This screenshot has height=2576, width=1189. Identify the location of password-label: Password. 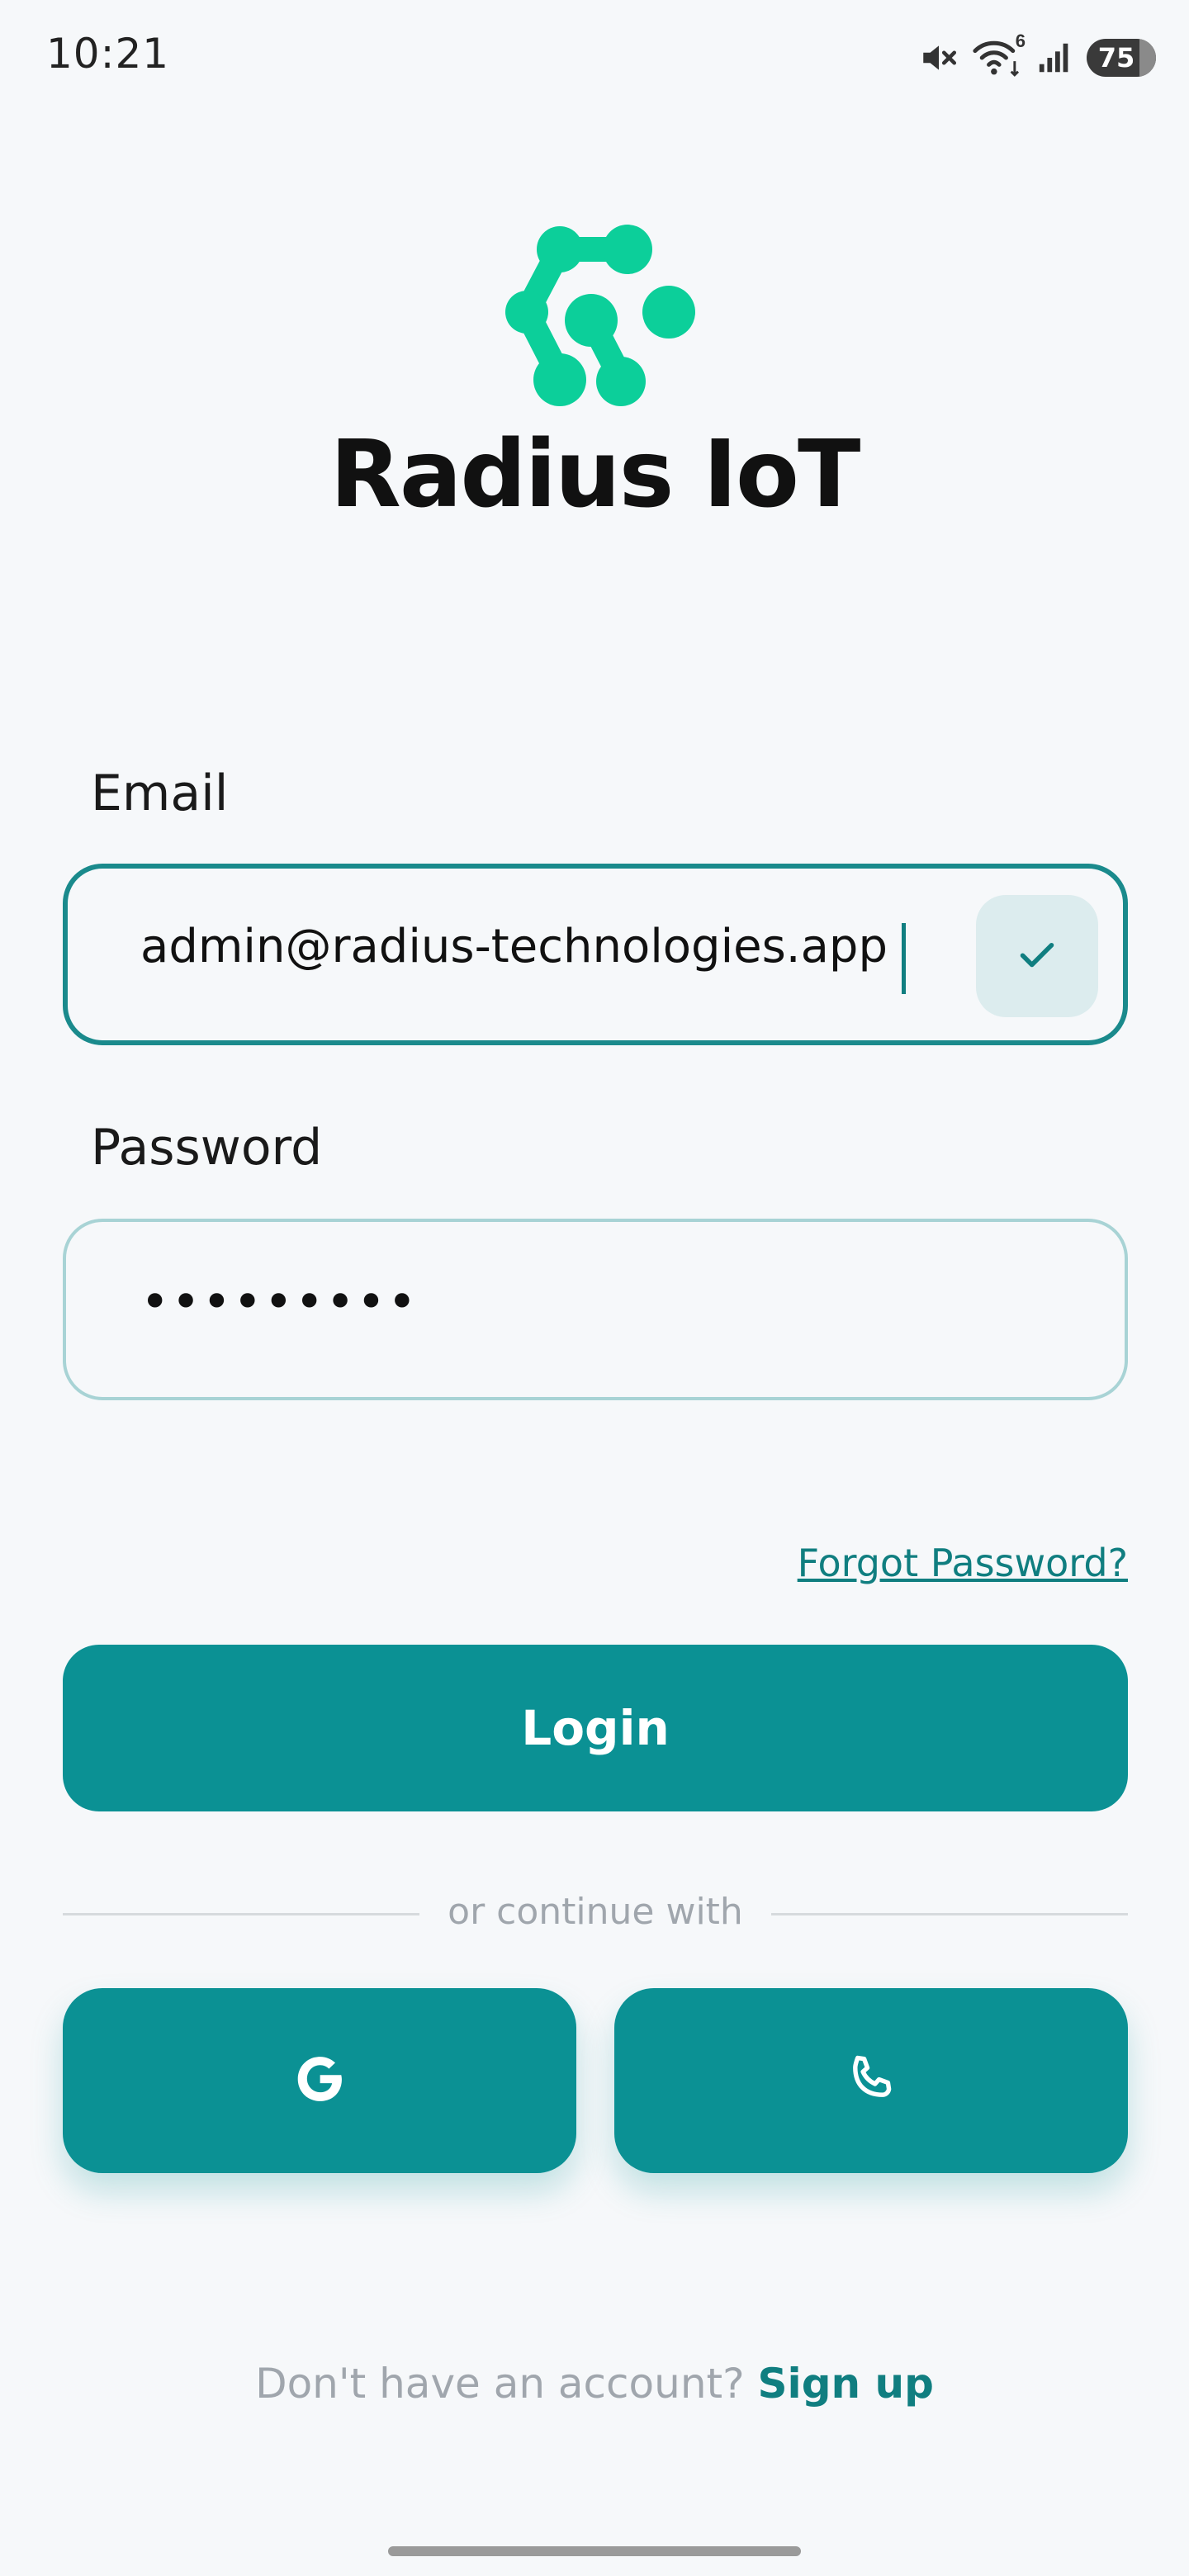
(207, 1148).